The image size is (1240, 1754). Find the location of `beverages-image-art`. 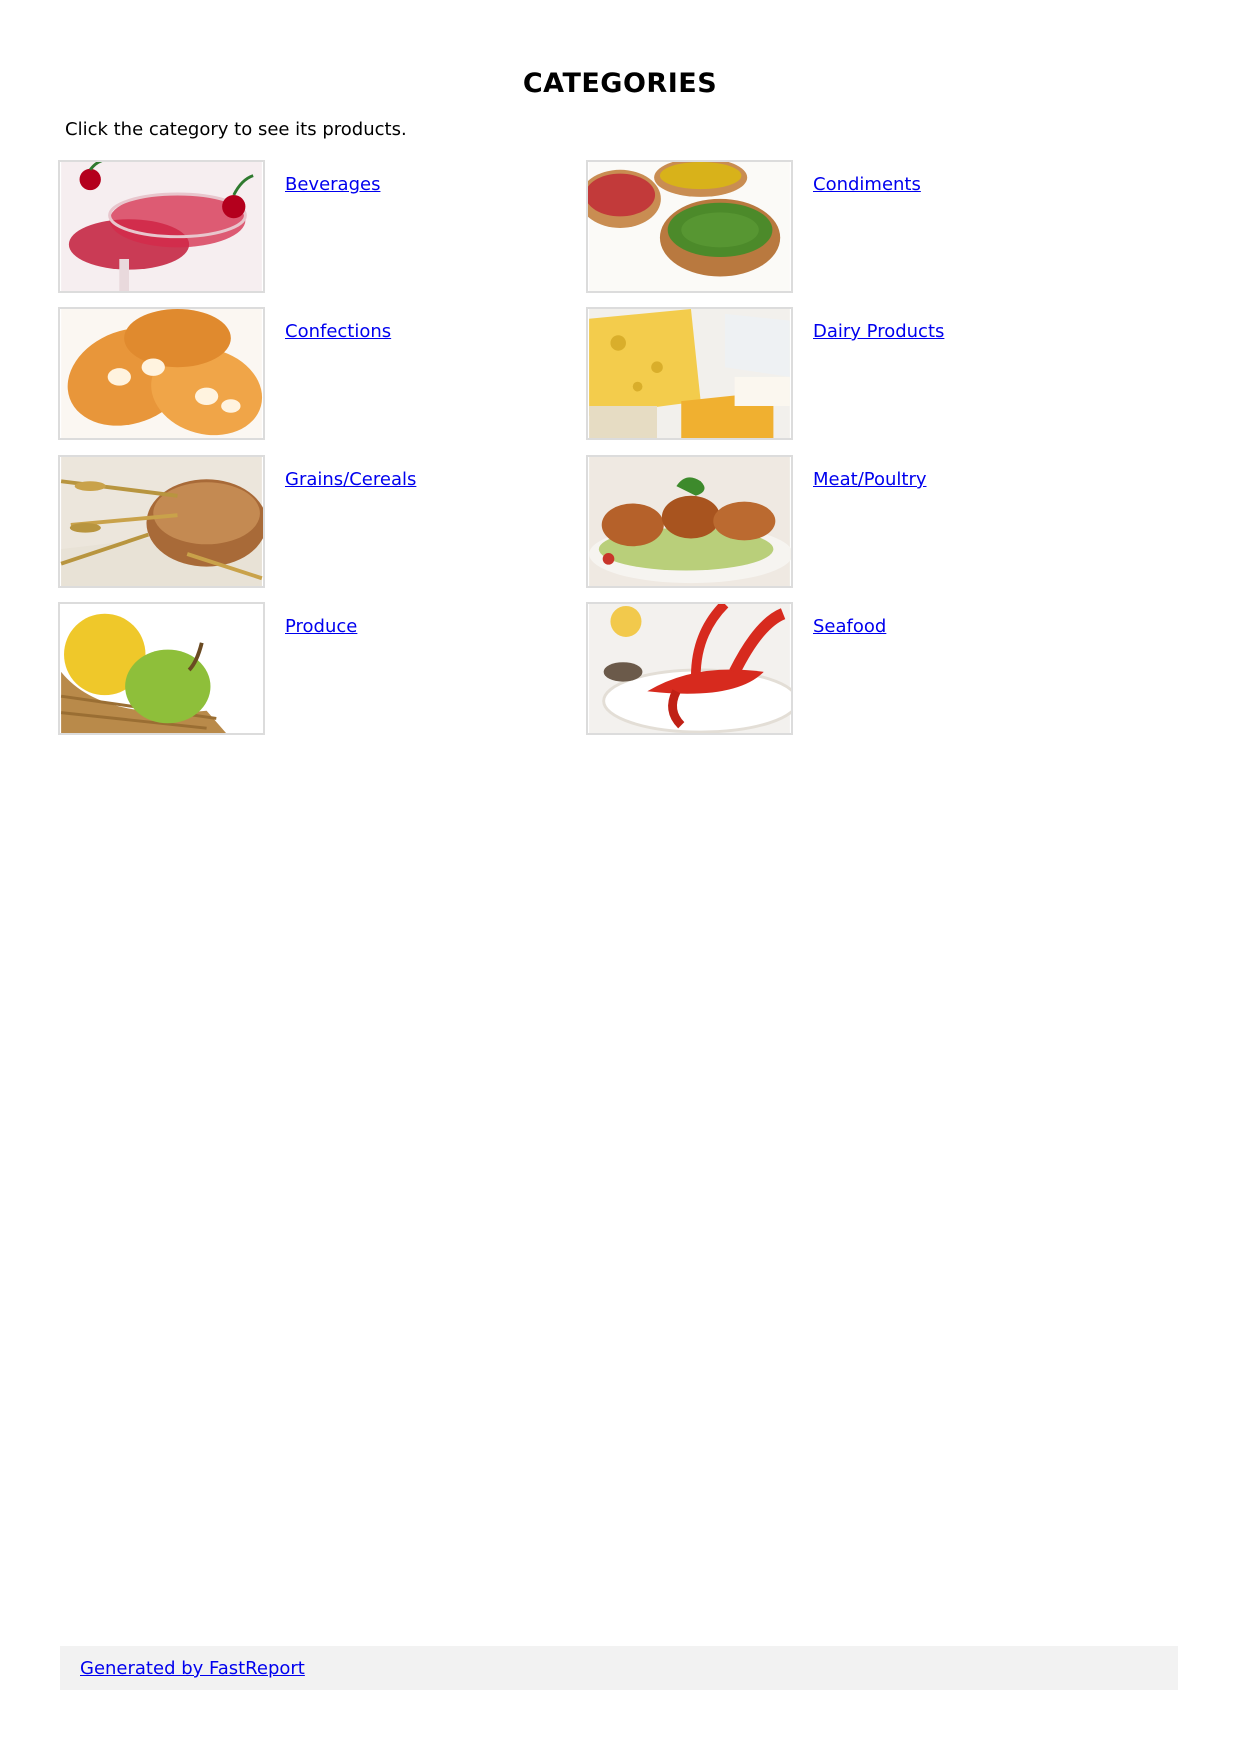

beverages-image-art is located at coordinates (161, 226).